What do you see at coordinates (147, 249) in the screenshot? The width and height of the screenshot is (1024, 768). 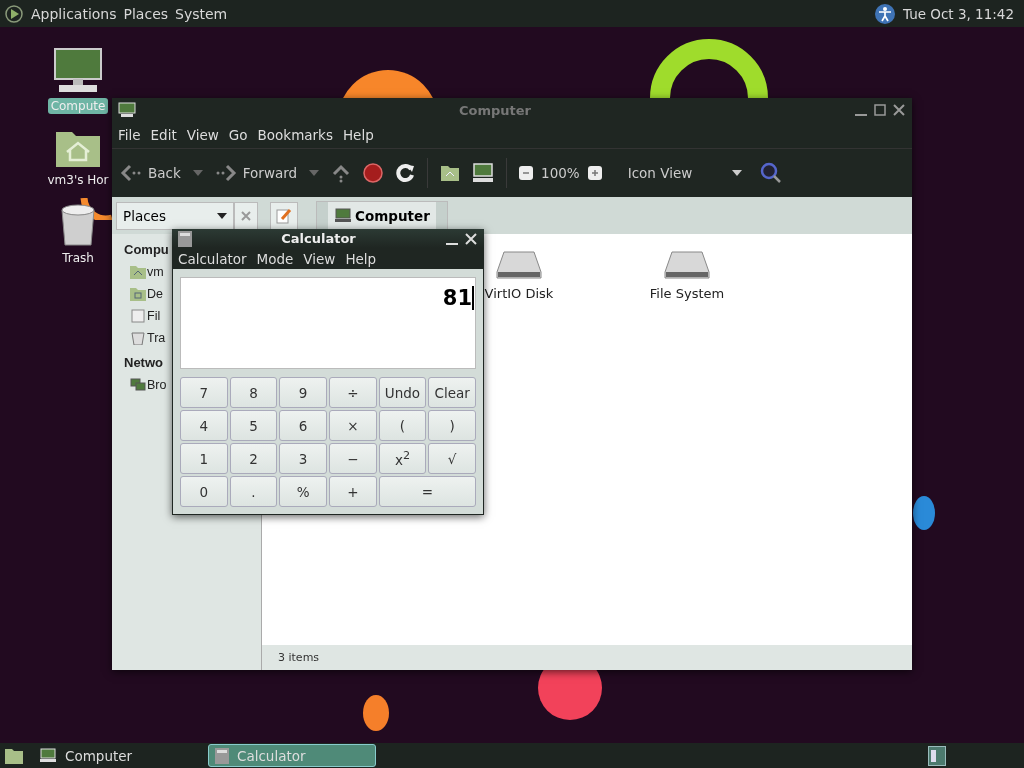 I see `sidebar-heading: Compu` at bounding box center [147, 249].